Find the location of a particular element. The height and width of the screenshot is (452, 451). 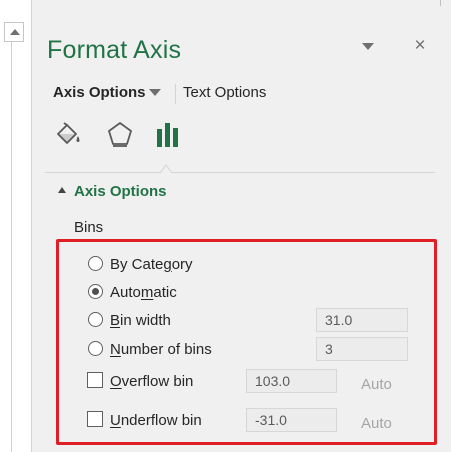

axis-options-icon is located at coordinates (168, 134).